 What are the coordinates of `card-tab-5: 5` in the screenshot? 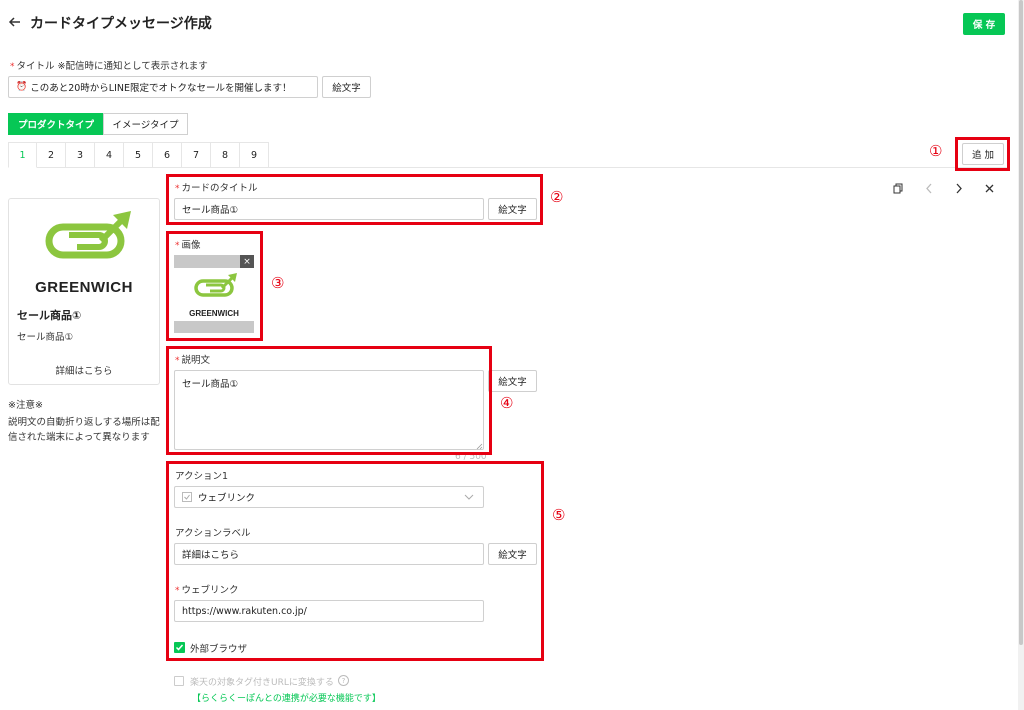 It's located at (138, 155).